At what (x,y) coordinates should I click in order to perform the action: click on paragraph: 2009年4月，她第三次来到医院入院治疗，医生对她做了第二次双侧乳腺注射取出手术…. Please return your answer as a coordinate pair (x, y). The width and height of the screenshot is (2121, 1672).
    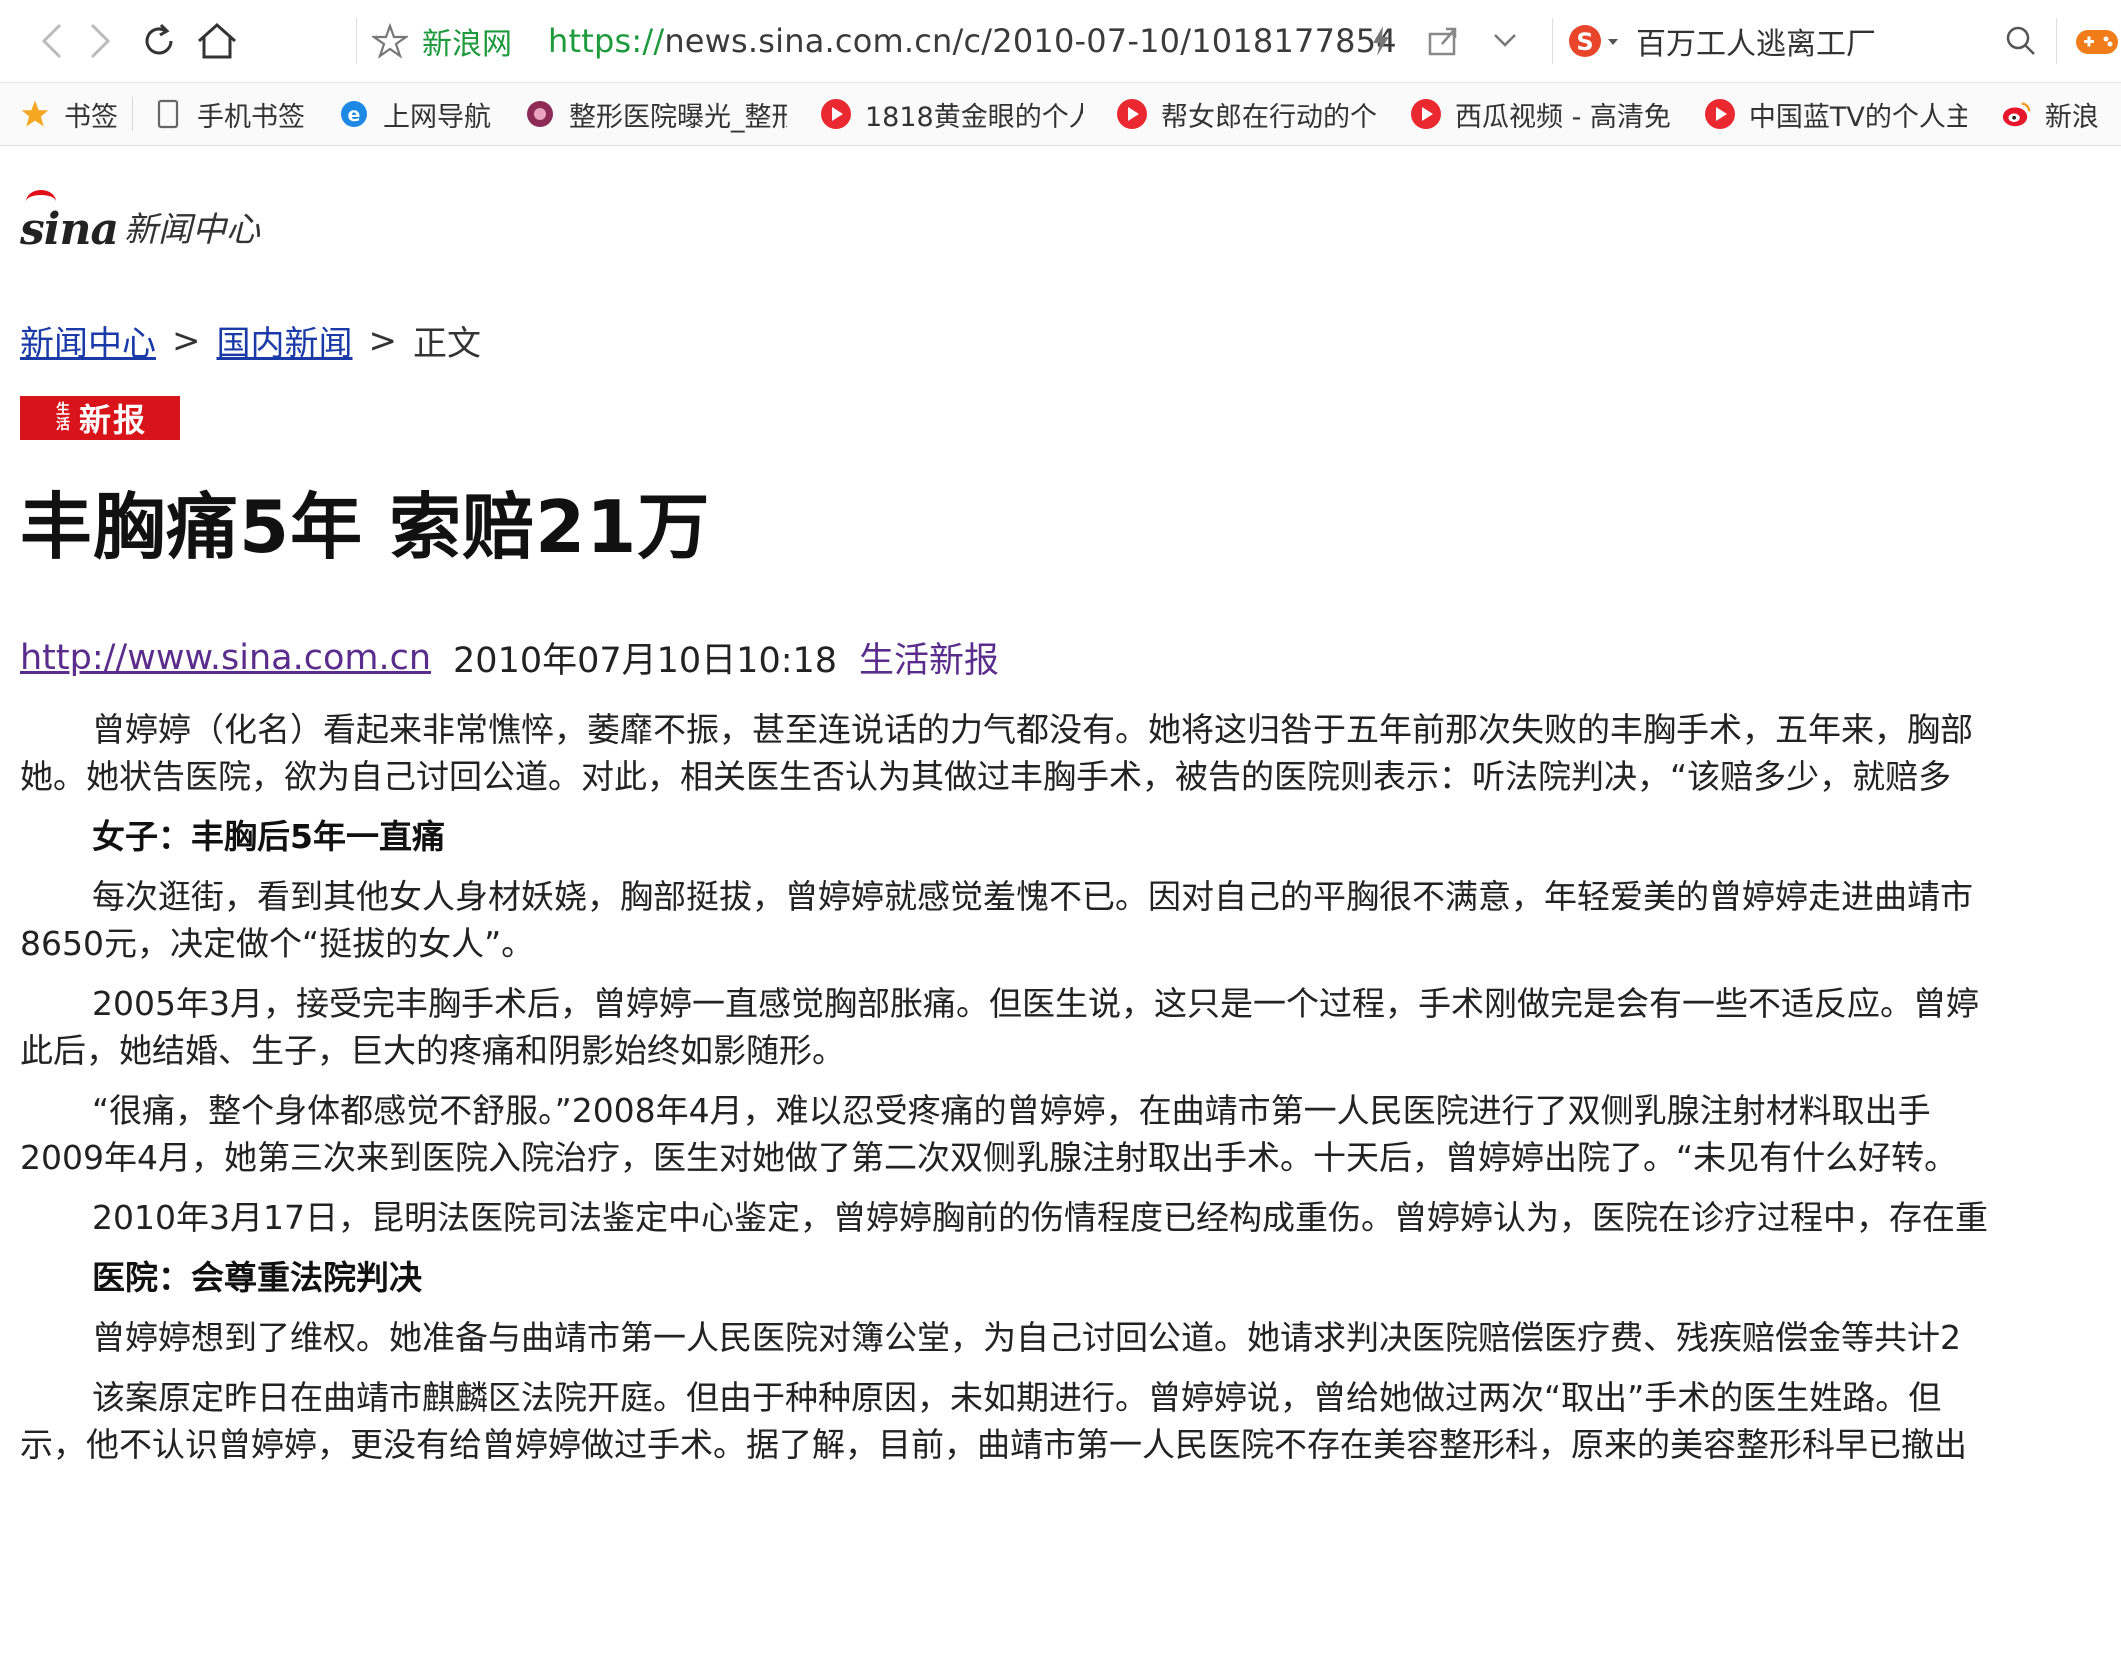
    Looking at the image, I should click on (989, 1157).